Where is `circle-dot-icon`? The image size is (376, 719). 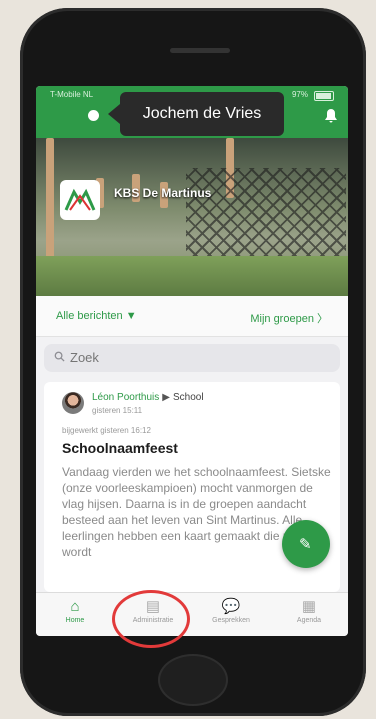 circle-dot-icon is located at coordinates (93, 115).